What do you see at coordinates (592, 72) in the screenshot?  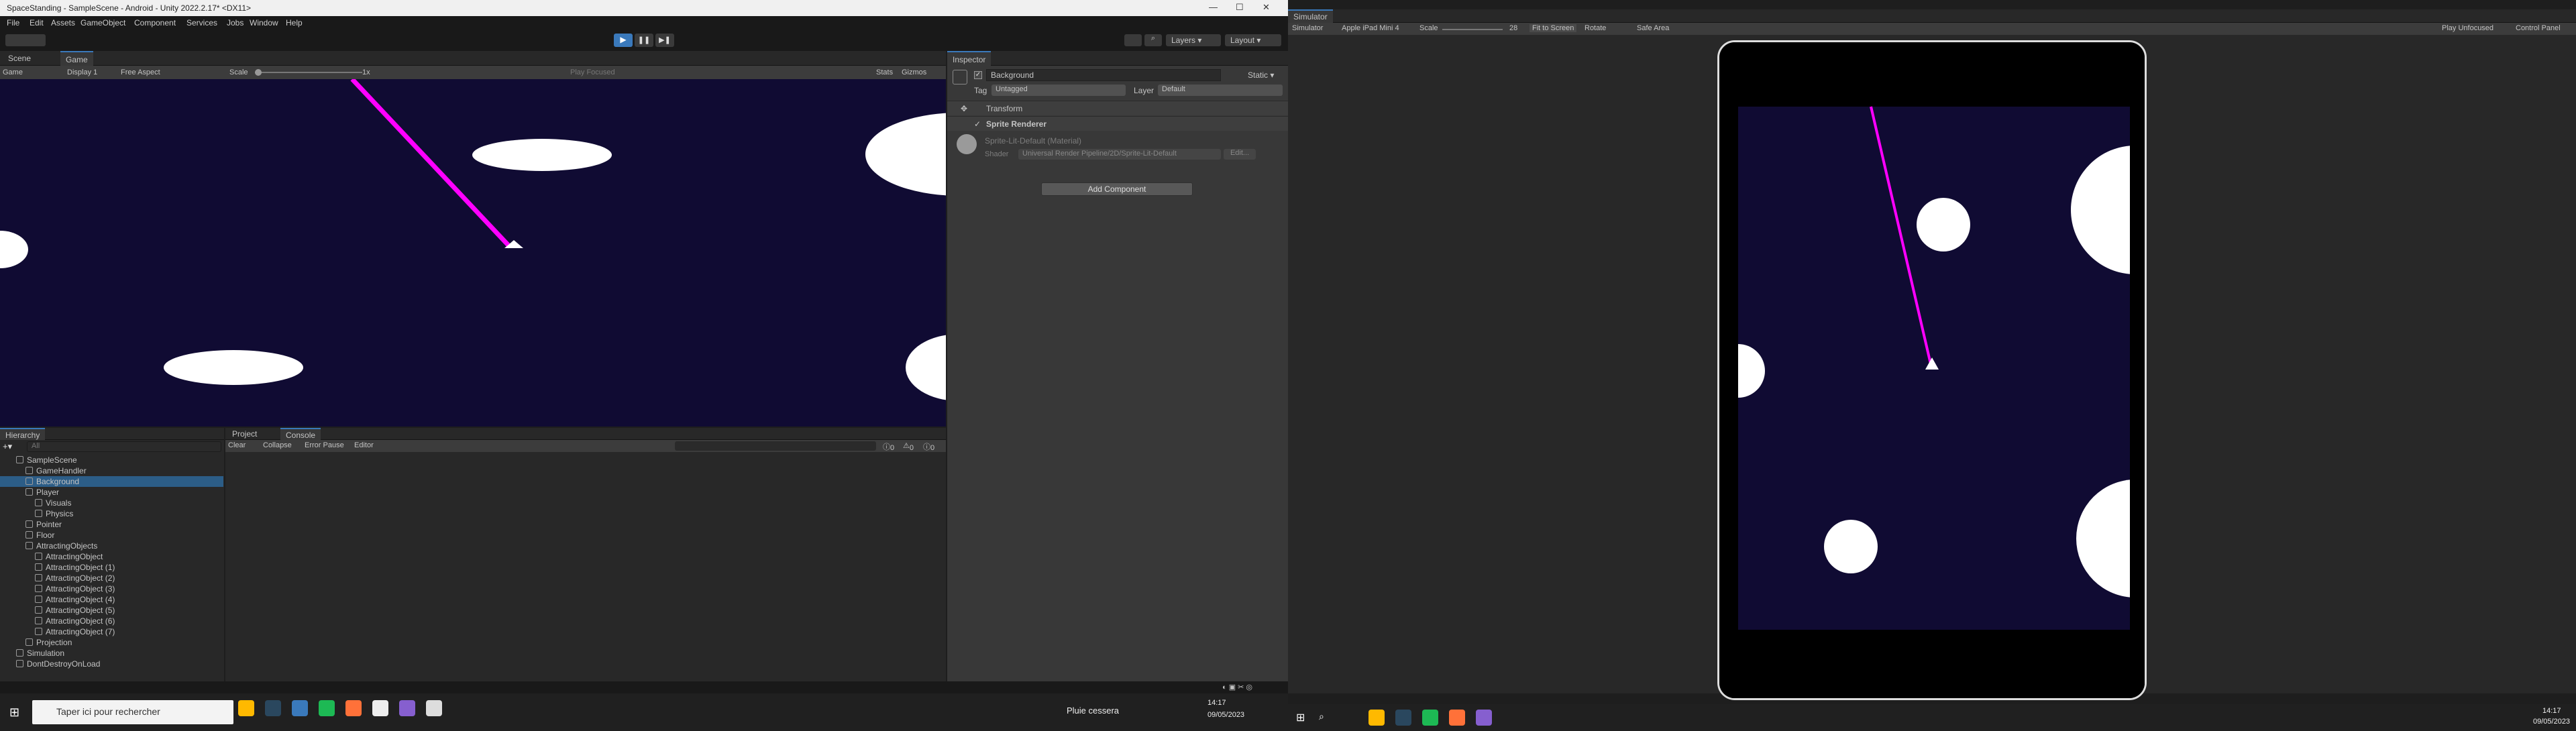 I see `play-focused-dropdown: Play Focused` at bounding box center [592, 72].